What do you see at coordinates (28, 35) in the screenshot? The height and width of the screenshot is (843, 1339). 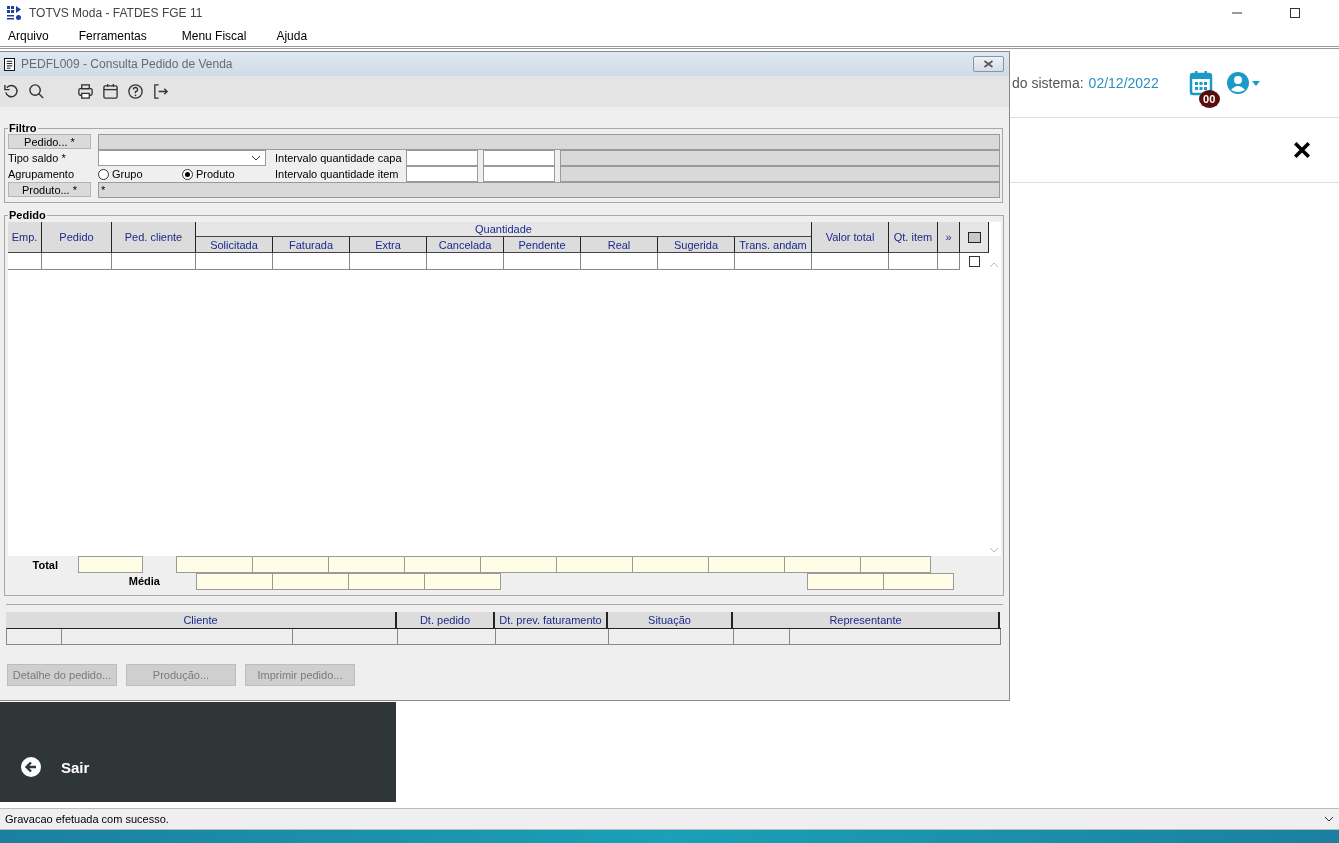 I see `menu-item: Arquivo` at bounding box center [28, 35].